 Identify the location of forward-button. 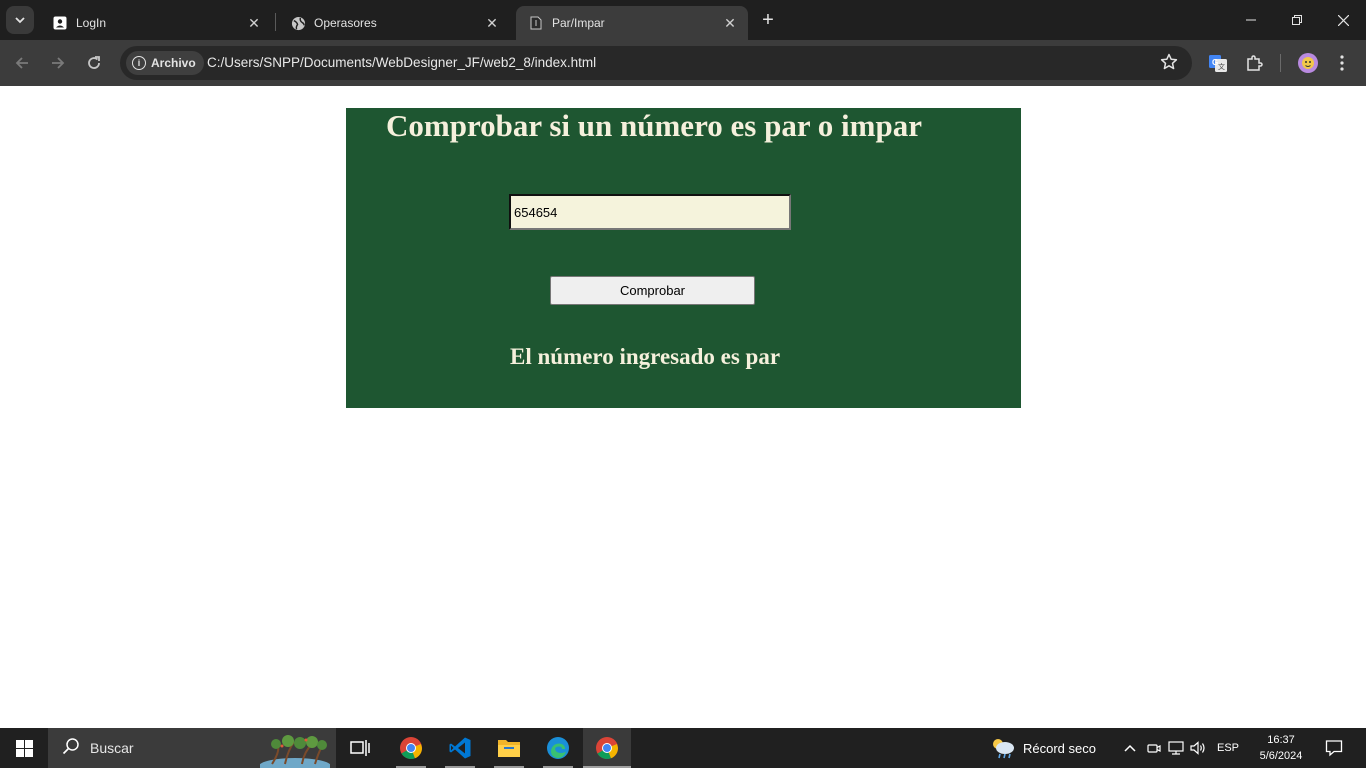
(58, 63).